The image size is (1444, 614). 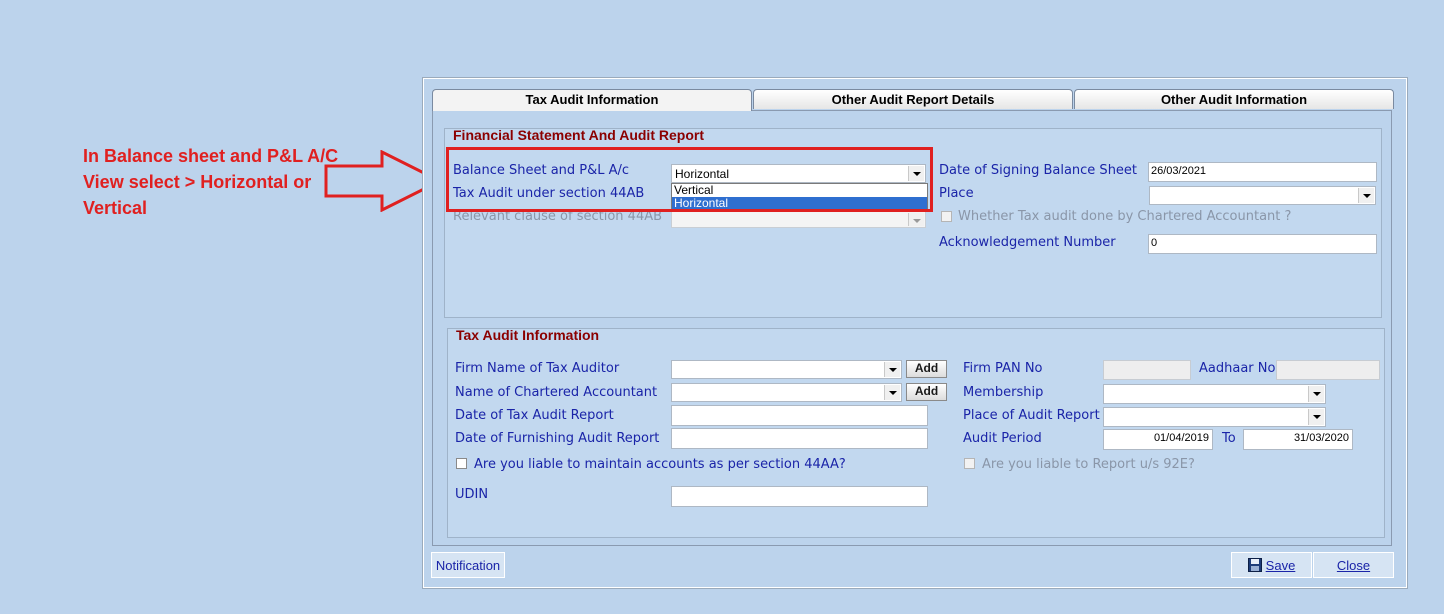 What do you see at coordinates (786, 392) in the screenshot?
I see `ca-name-select` at bounding box center [786, 392].